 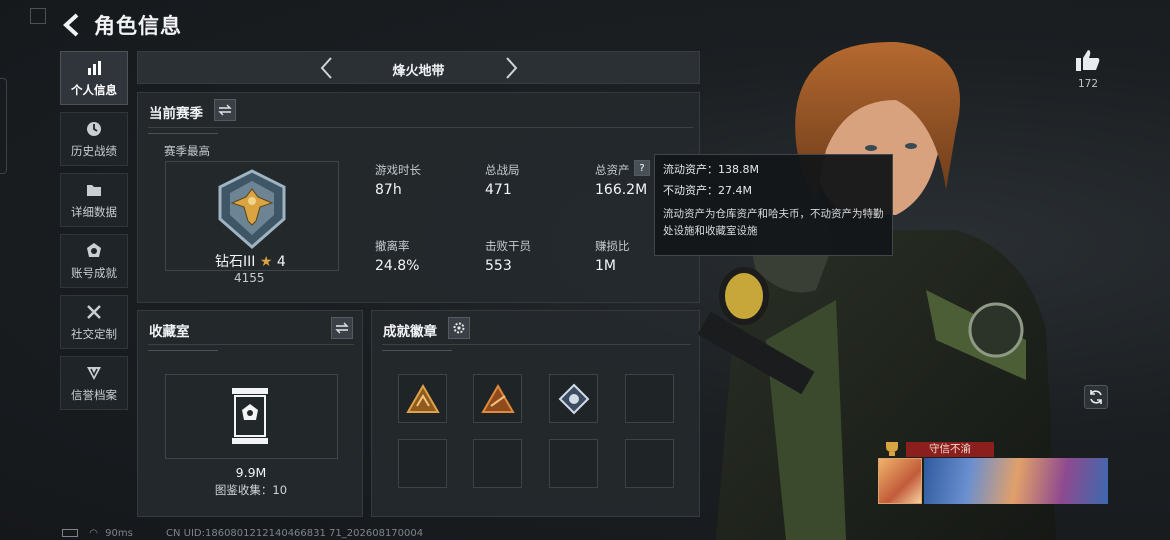 I want to click on stat-label-assets: 总资产, so click(x=612, y=170).